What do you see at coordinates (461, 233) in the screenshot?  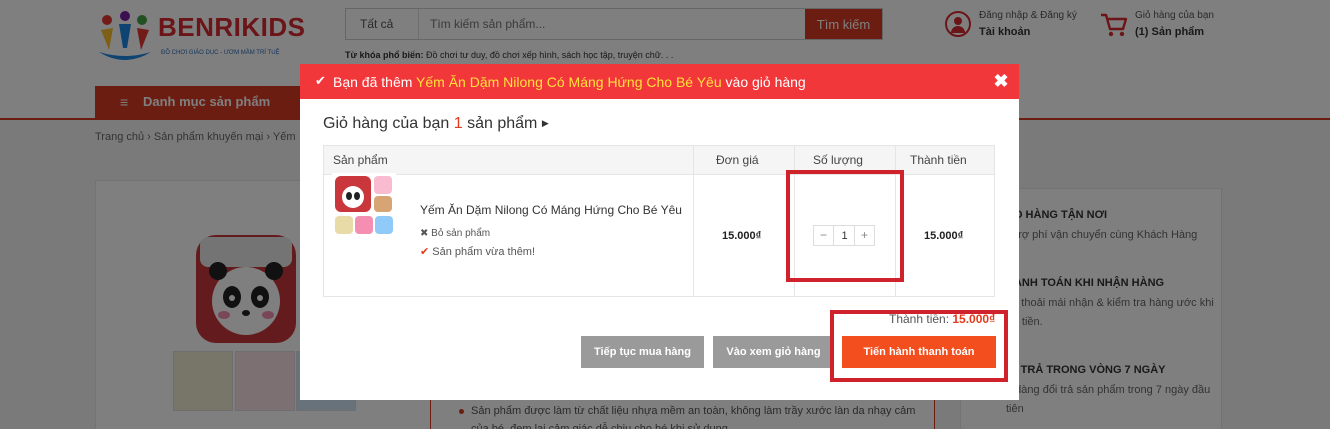 I see `remove-item-label: Bỏ sản phẩm` at bounding box center [461, 233].